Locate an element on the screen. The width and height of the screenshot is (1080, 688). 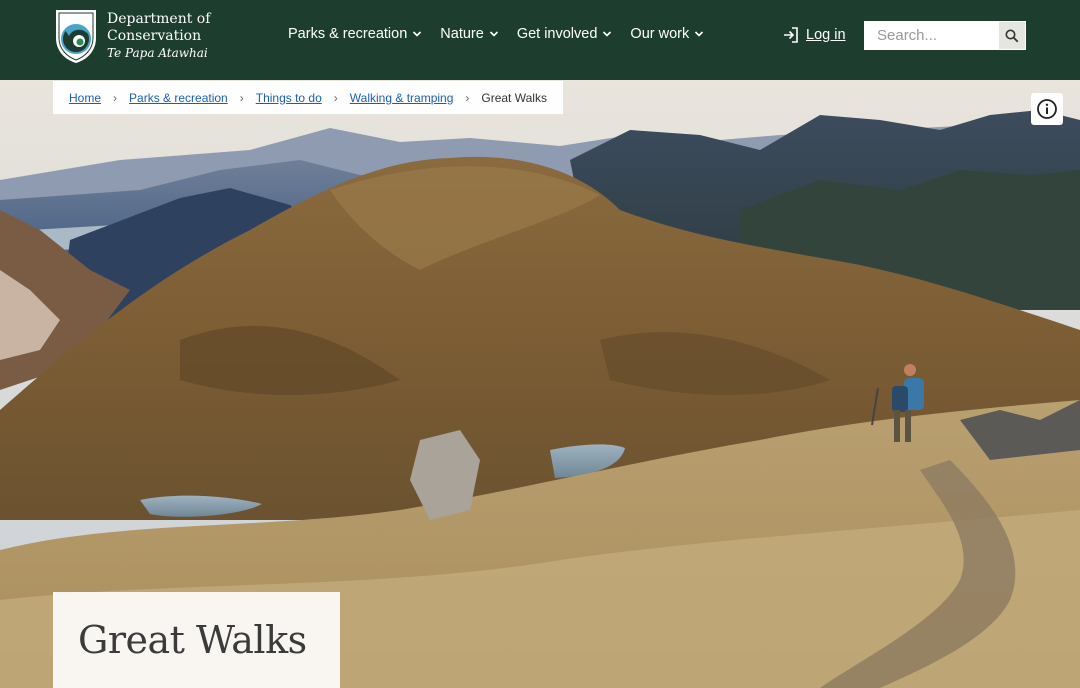
nav-label: Our work is located at coordinates (660, 34).